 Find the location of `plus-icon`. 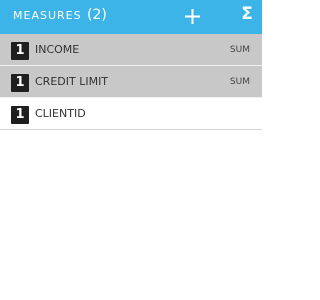

plus-icon is located at coordinates (192, 16).